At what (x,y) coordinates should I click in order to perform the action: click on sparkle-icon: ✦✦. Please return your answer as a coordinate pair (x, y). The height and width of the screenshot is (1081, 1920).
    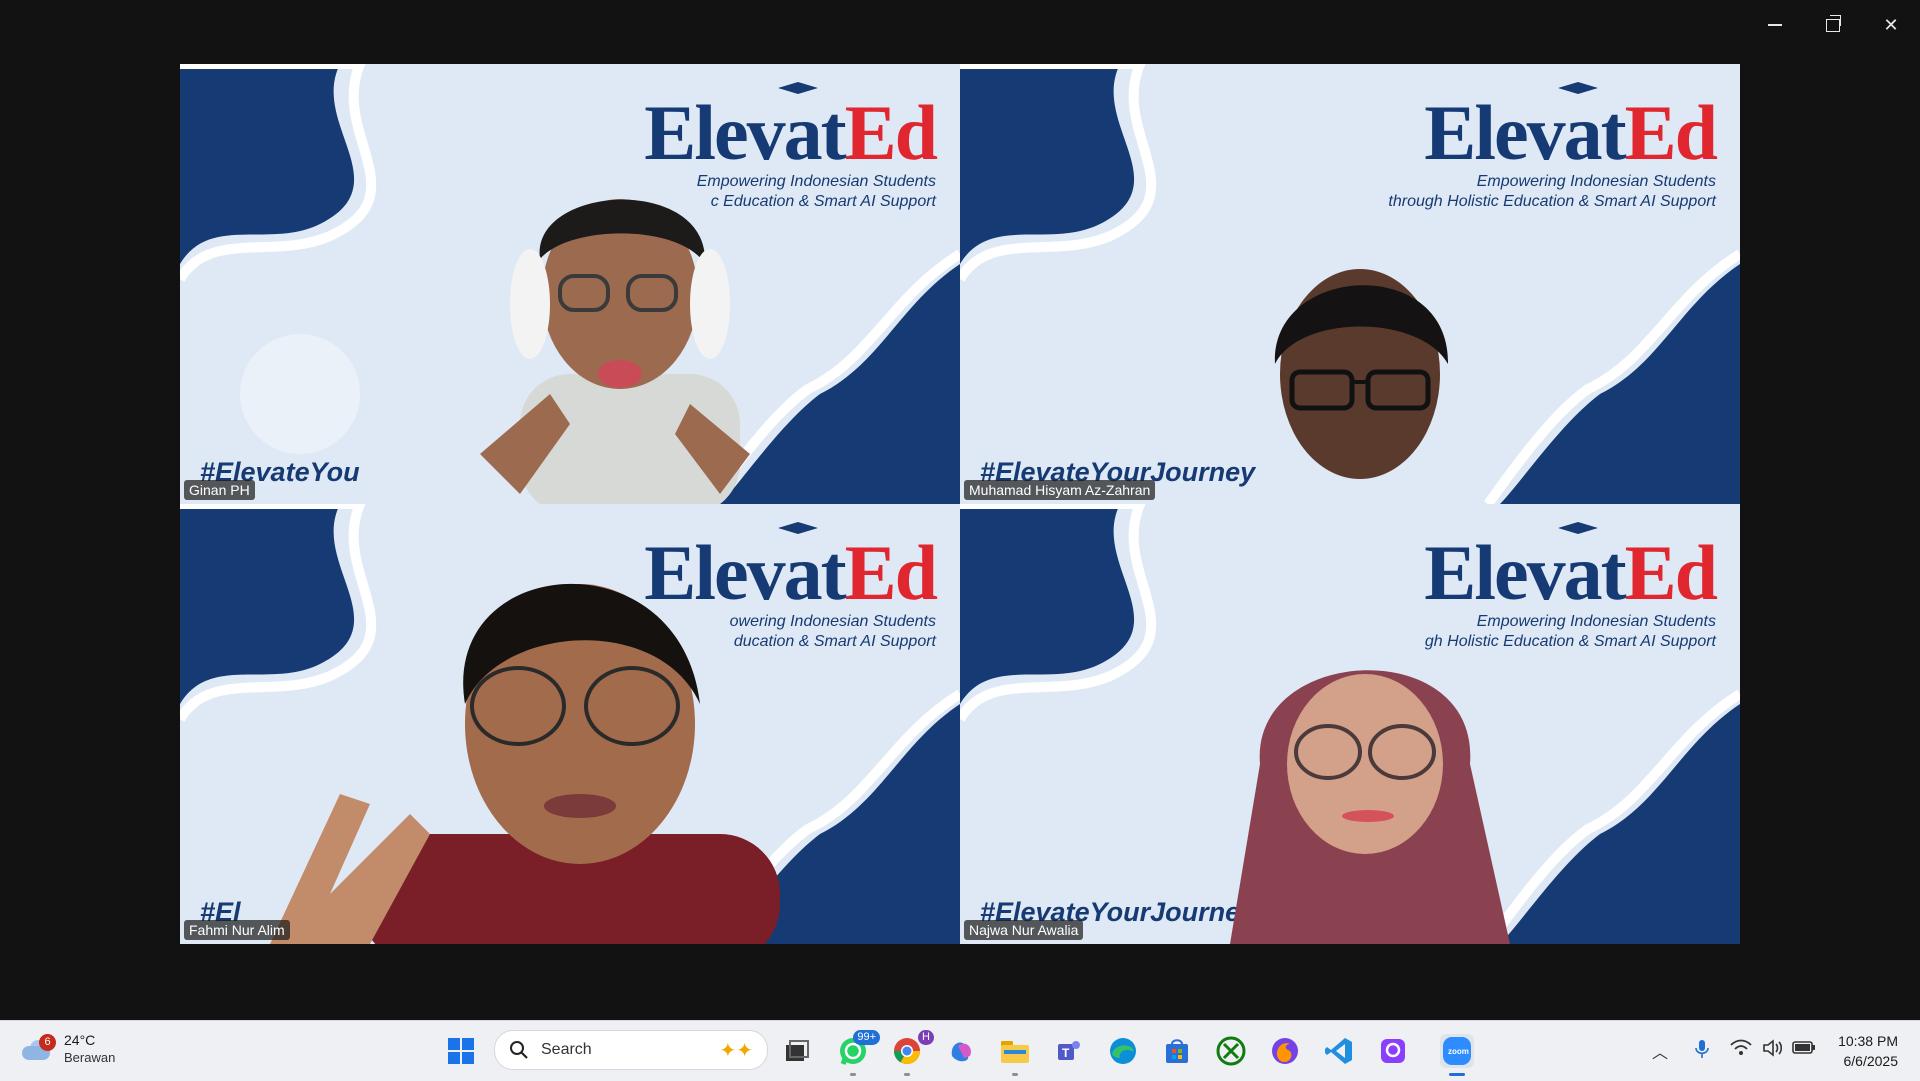
    Looking at the image, I should click on (736, 1051).